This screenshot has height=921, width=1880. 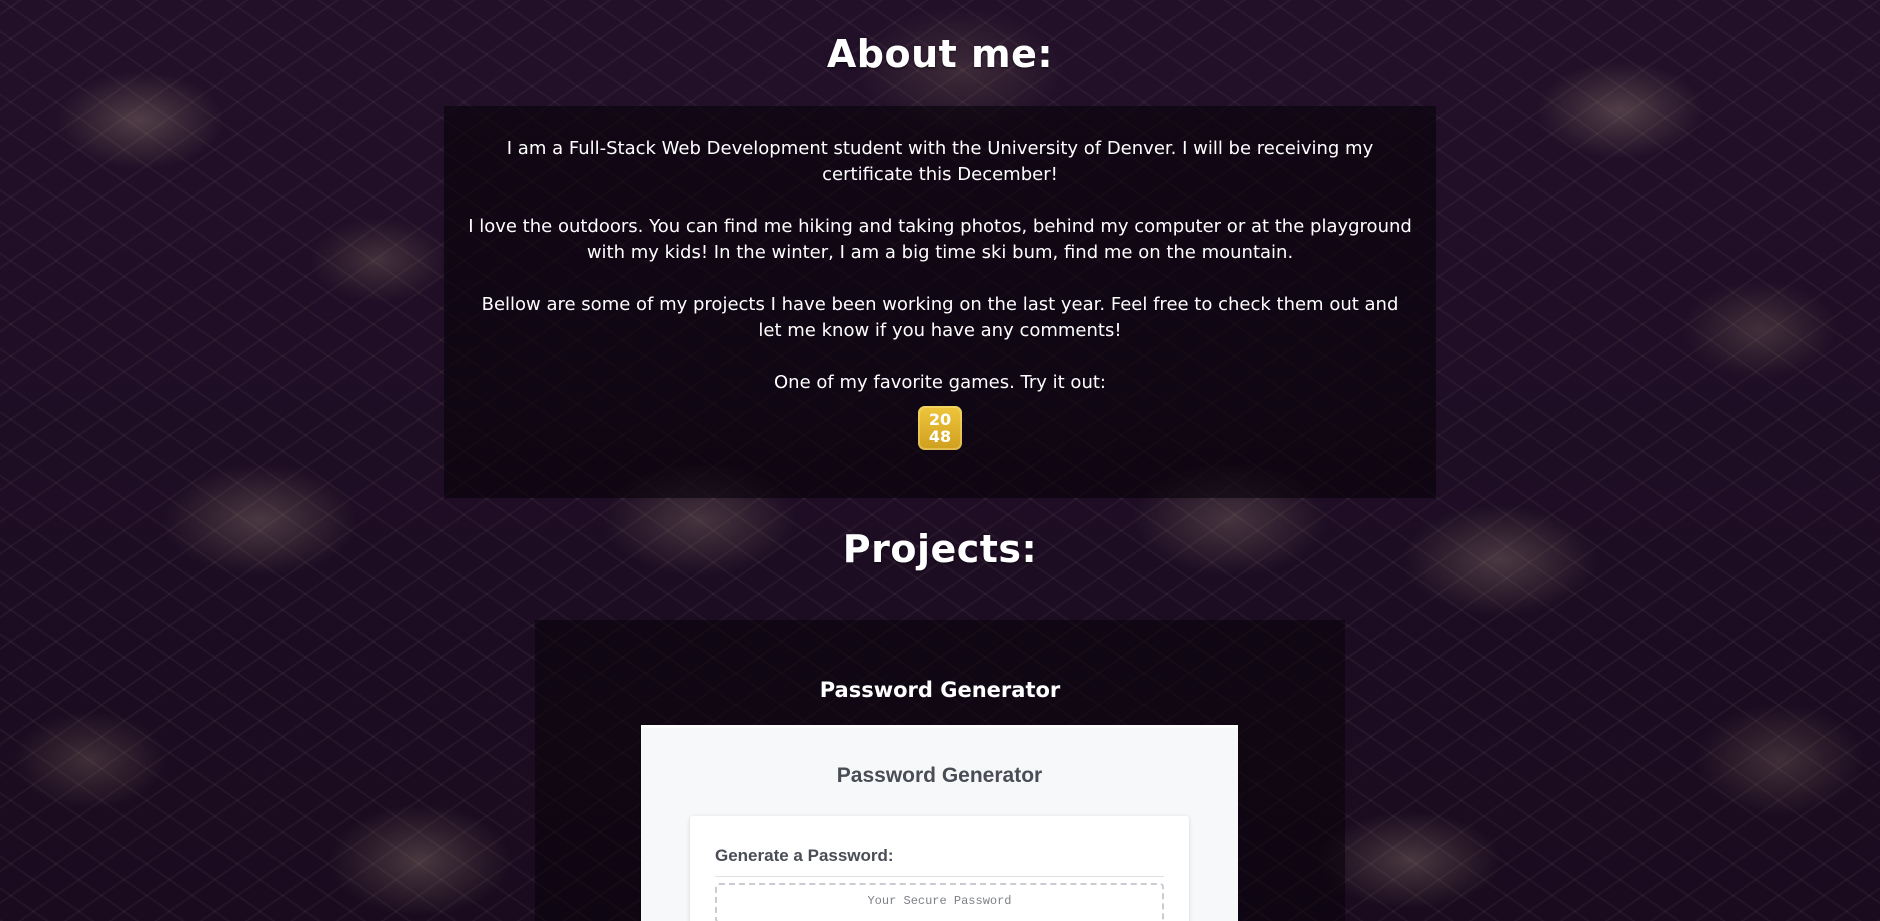 I want to click on game-2048-icon: 20 48, so click(x=940, y=428).